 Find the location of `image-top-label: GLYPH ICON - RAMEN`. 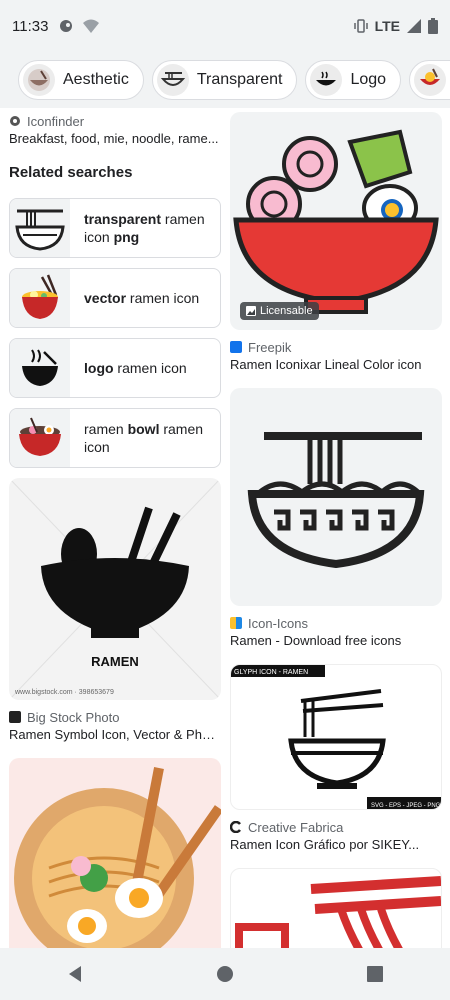

image-top-label: GLYPH ICON - RAMEN is located at coordinates (271, 672).